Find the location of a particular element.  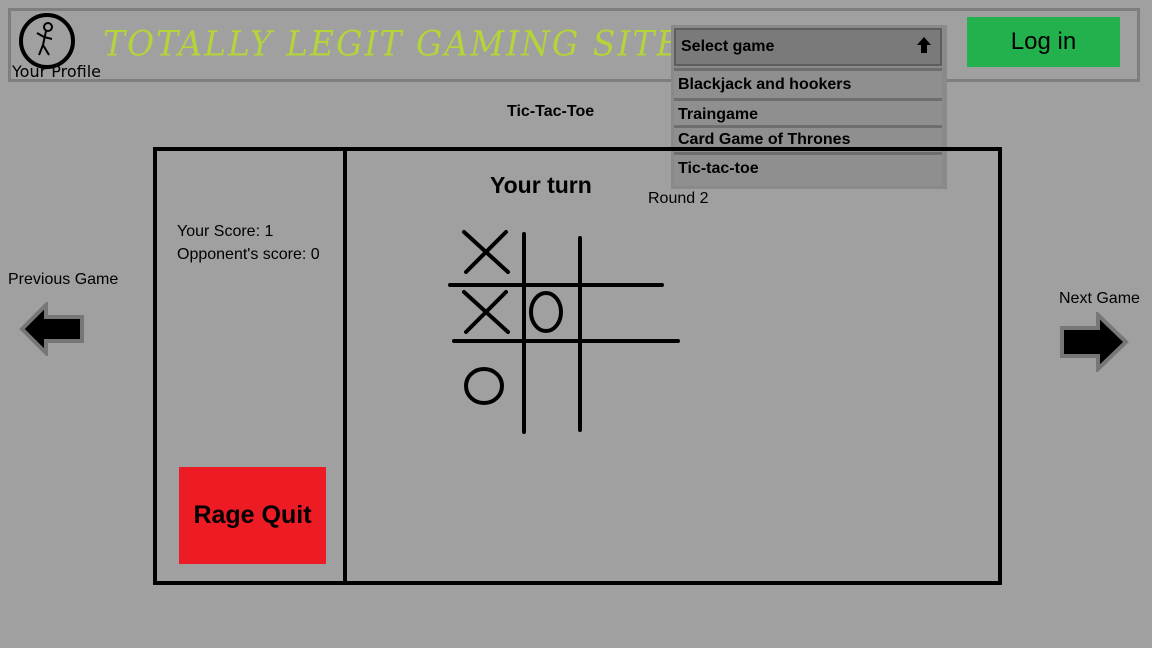

profile-avatar-icon is located at coordinates (47, 41).